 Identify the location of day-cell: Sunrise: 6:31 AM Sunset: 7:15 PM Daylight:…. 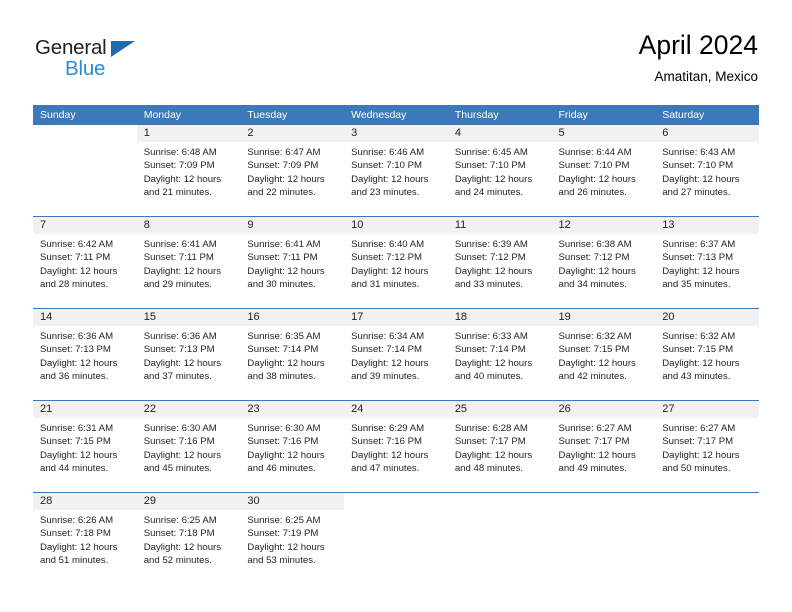
(85, 455).